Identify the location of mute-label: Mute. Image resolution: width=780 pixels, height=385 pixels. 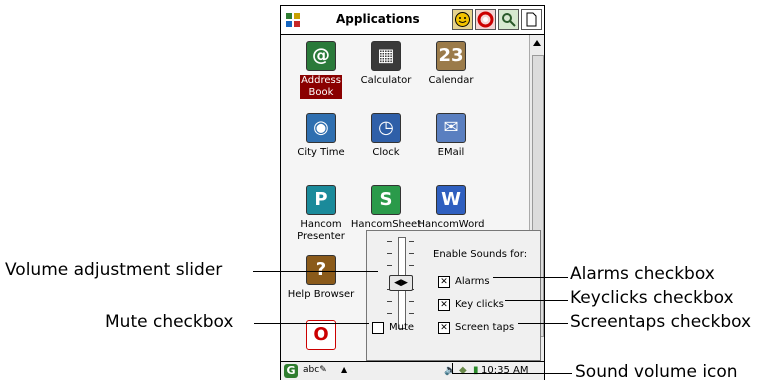
(402, 327).